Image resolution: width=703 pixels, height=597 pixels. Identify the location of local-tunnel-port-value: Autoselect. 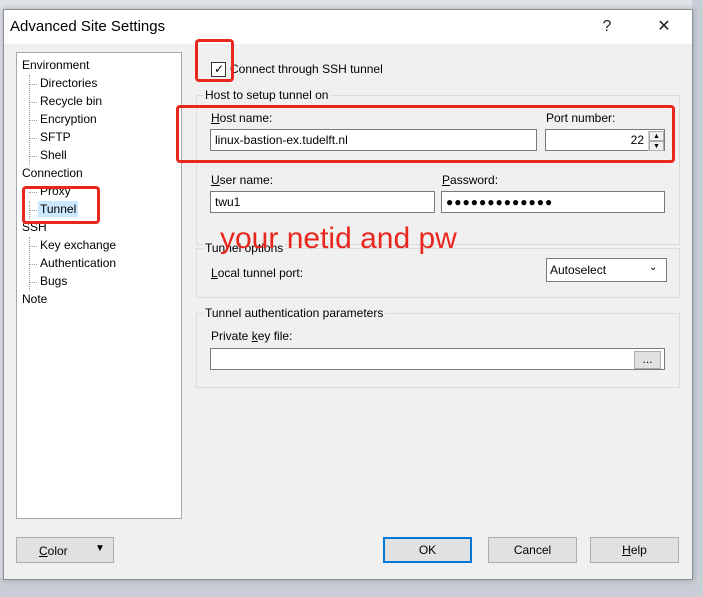
(578, 270).